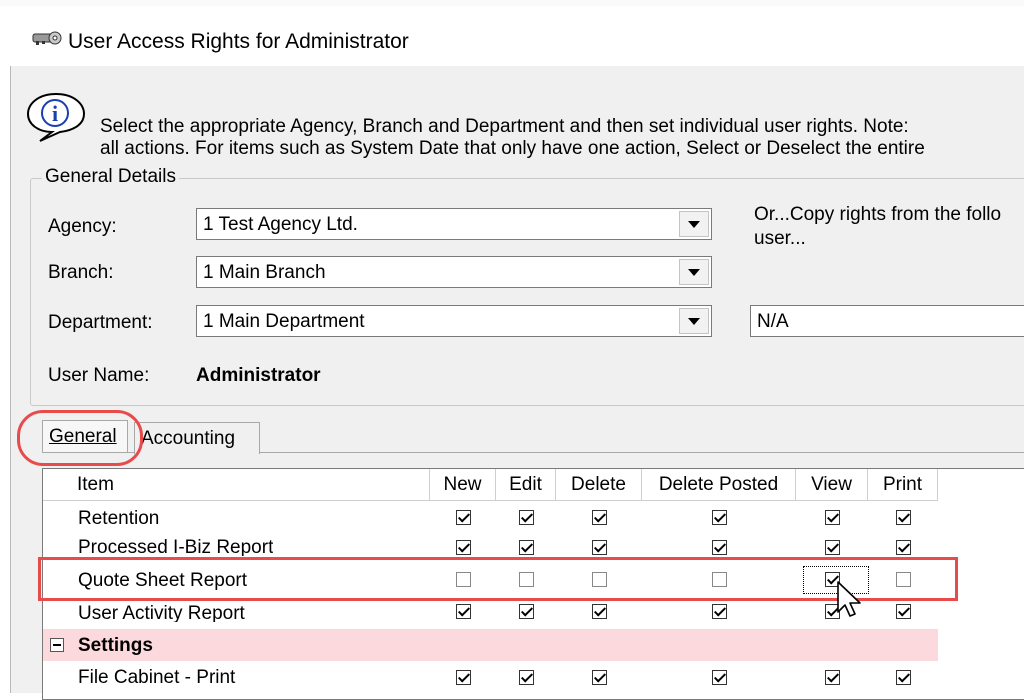  What do you see at coordinates (878, 214) in the screenshot?
I see `copy-rights-text-1: Or...Copy rights from the follo` at bounding box center [878, 214].